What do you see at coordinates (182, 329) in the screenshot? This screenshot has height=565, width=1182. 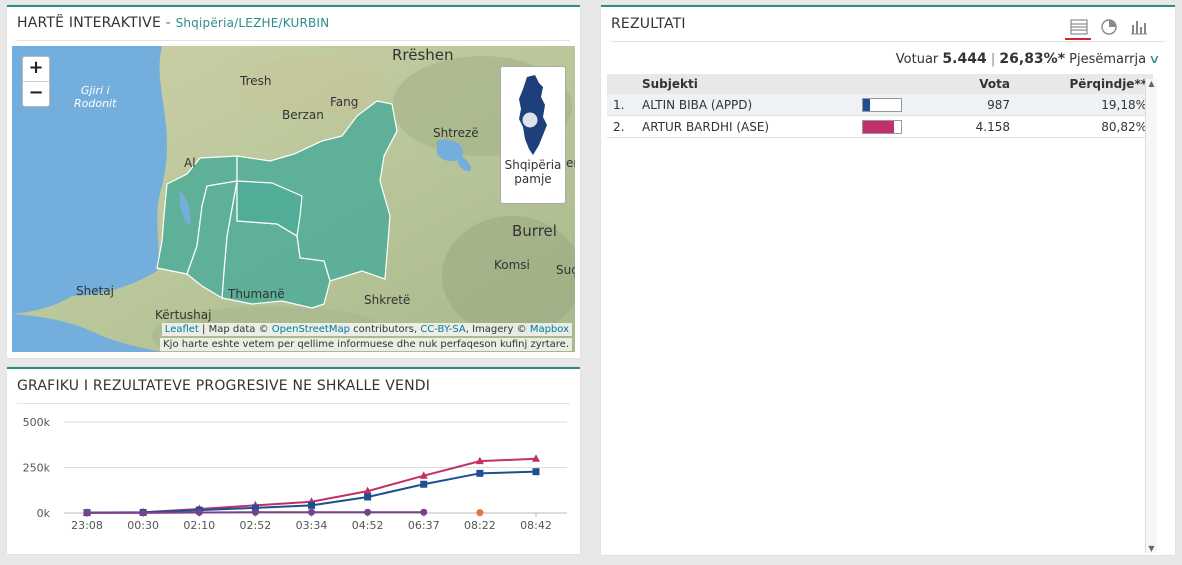 I see `leaflet-link: Leaflet` at bounding box center [182, 329].